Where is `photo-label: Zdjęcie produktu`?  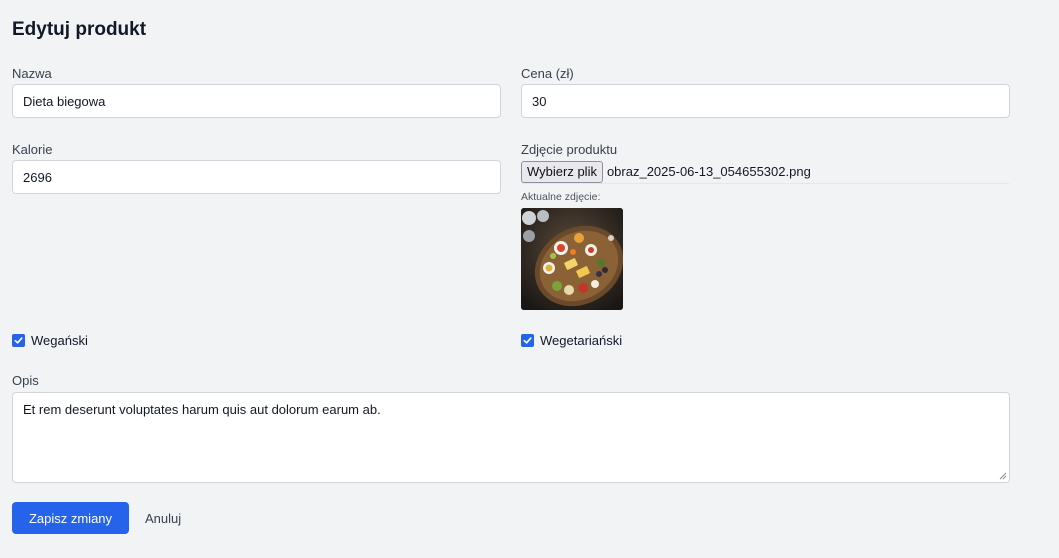
photo-label: Zdjęcie produktu is located at coordinates (569, 149).